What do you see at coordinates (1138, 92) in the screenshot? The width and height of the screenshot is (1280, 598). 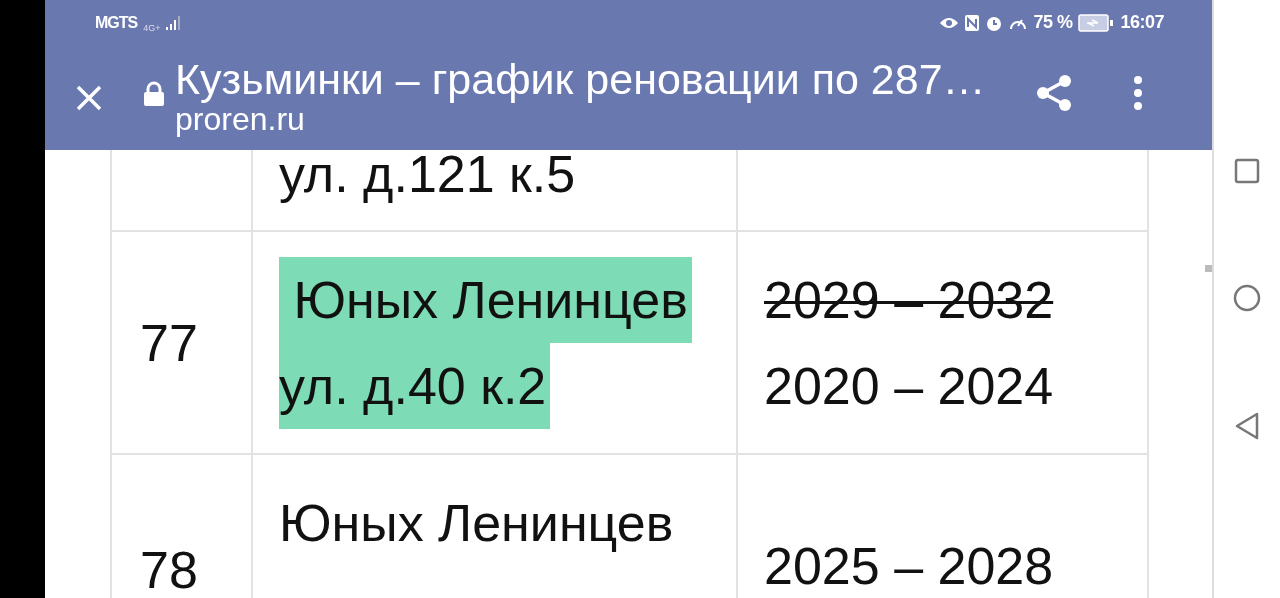 I see `more-menu-icon` at bounding box center [1138, 92].